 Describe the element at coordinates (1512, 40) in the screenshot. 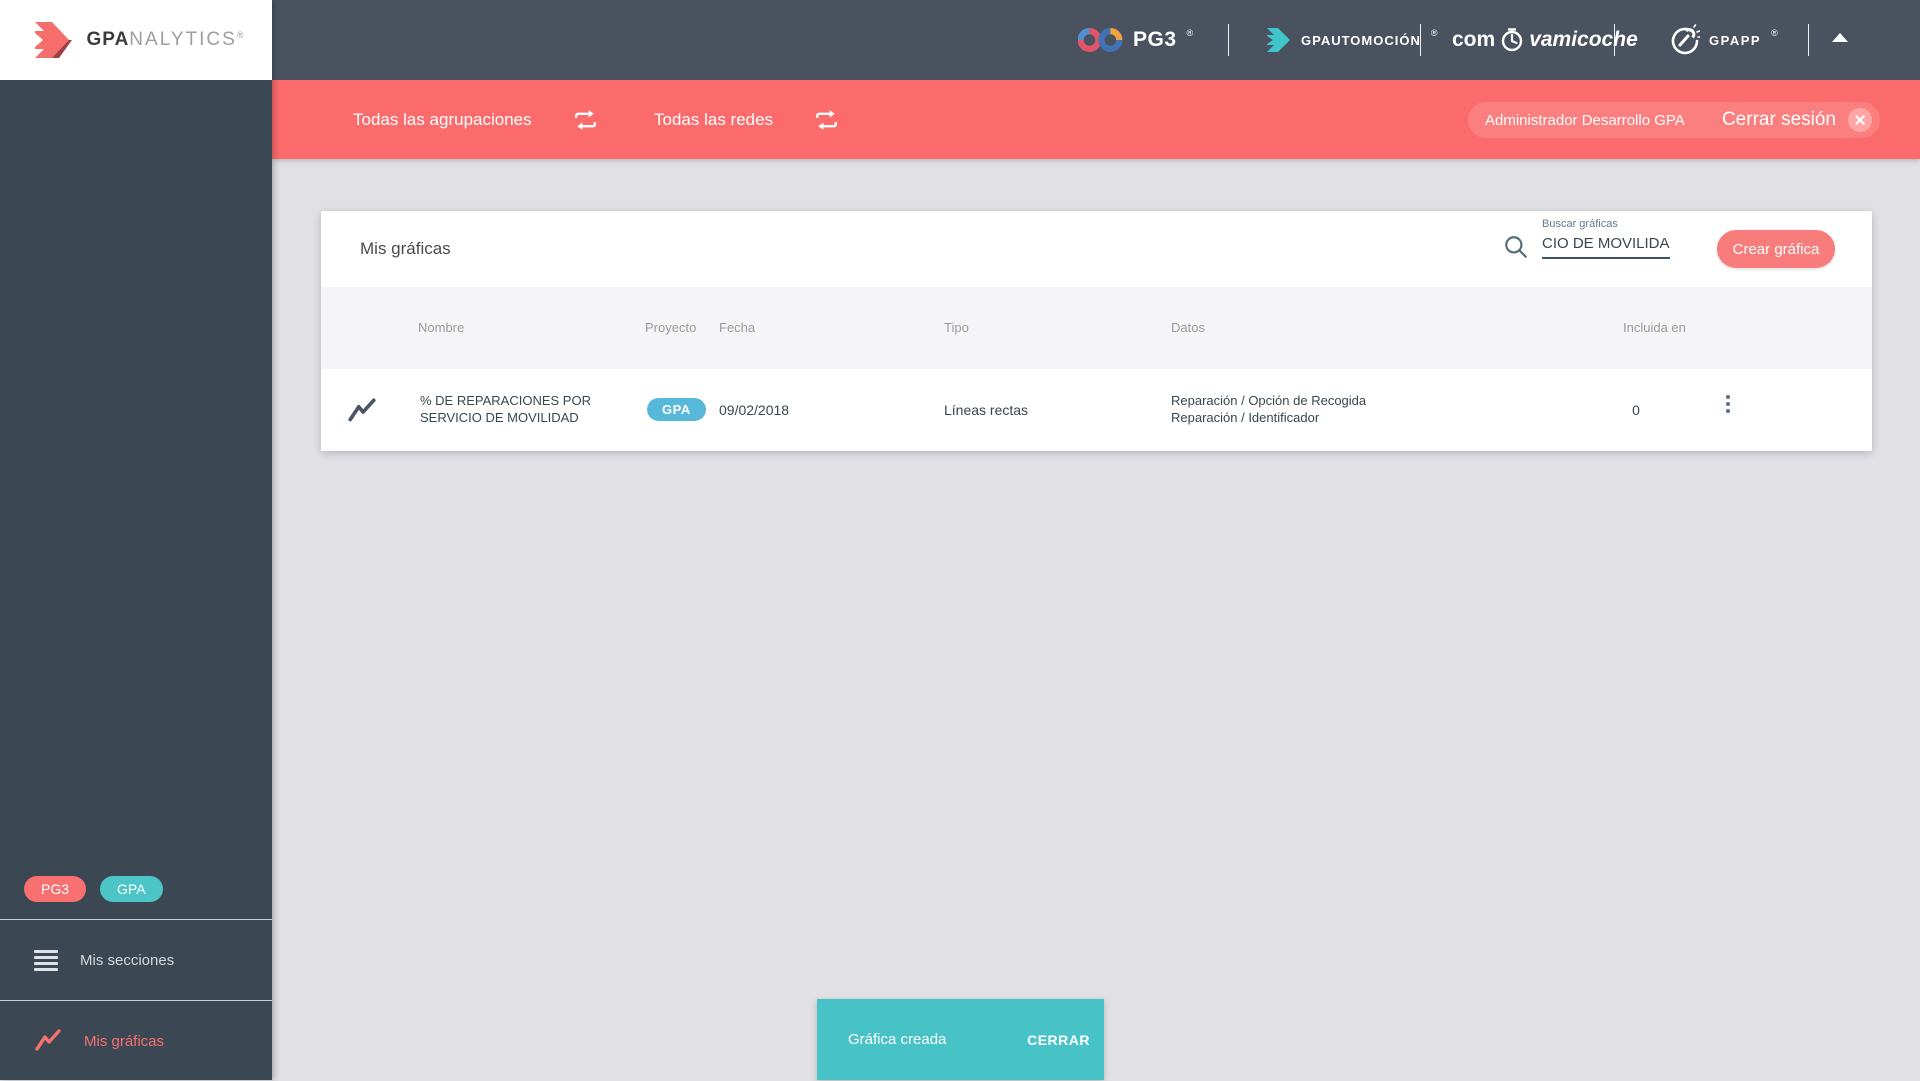

I see `stopwatch-icon` at that location.